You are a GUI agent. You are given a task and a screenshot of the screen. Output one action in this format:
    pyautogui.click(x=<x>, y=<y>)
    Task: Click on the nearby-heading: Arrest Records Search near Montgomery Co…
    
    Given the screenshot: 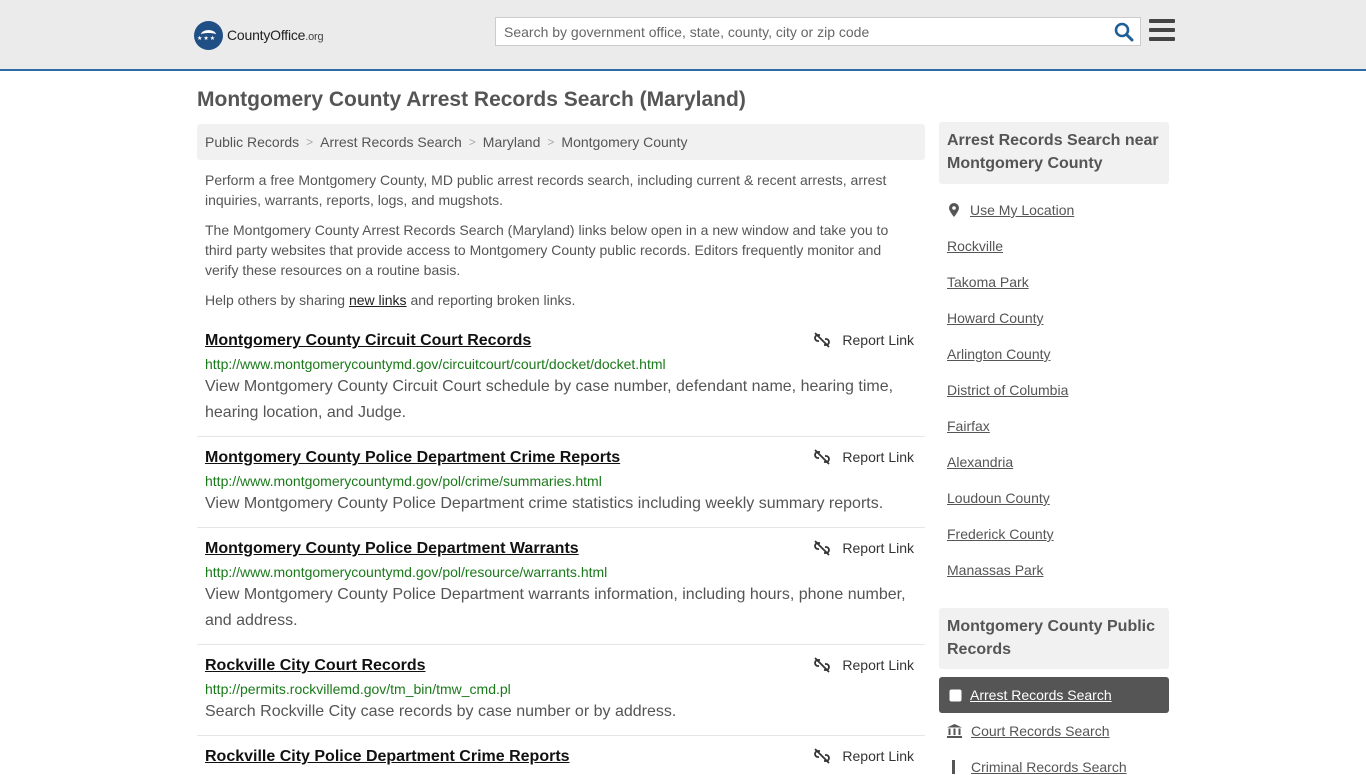 What is the action you would take?
    pyautogui.click(x=1054, y=153)
    